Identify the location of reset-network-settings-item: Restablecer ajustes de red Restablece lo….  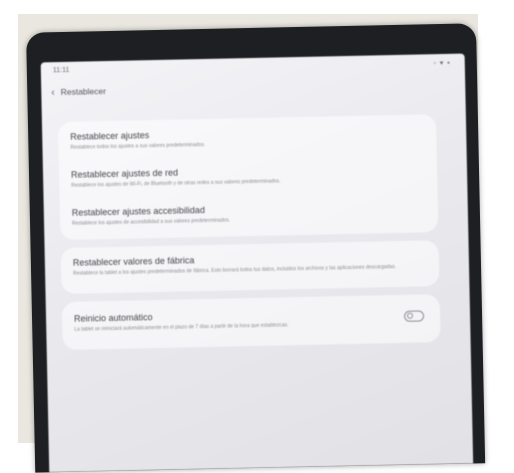
(236, 176).